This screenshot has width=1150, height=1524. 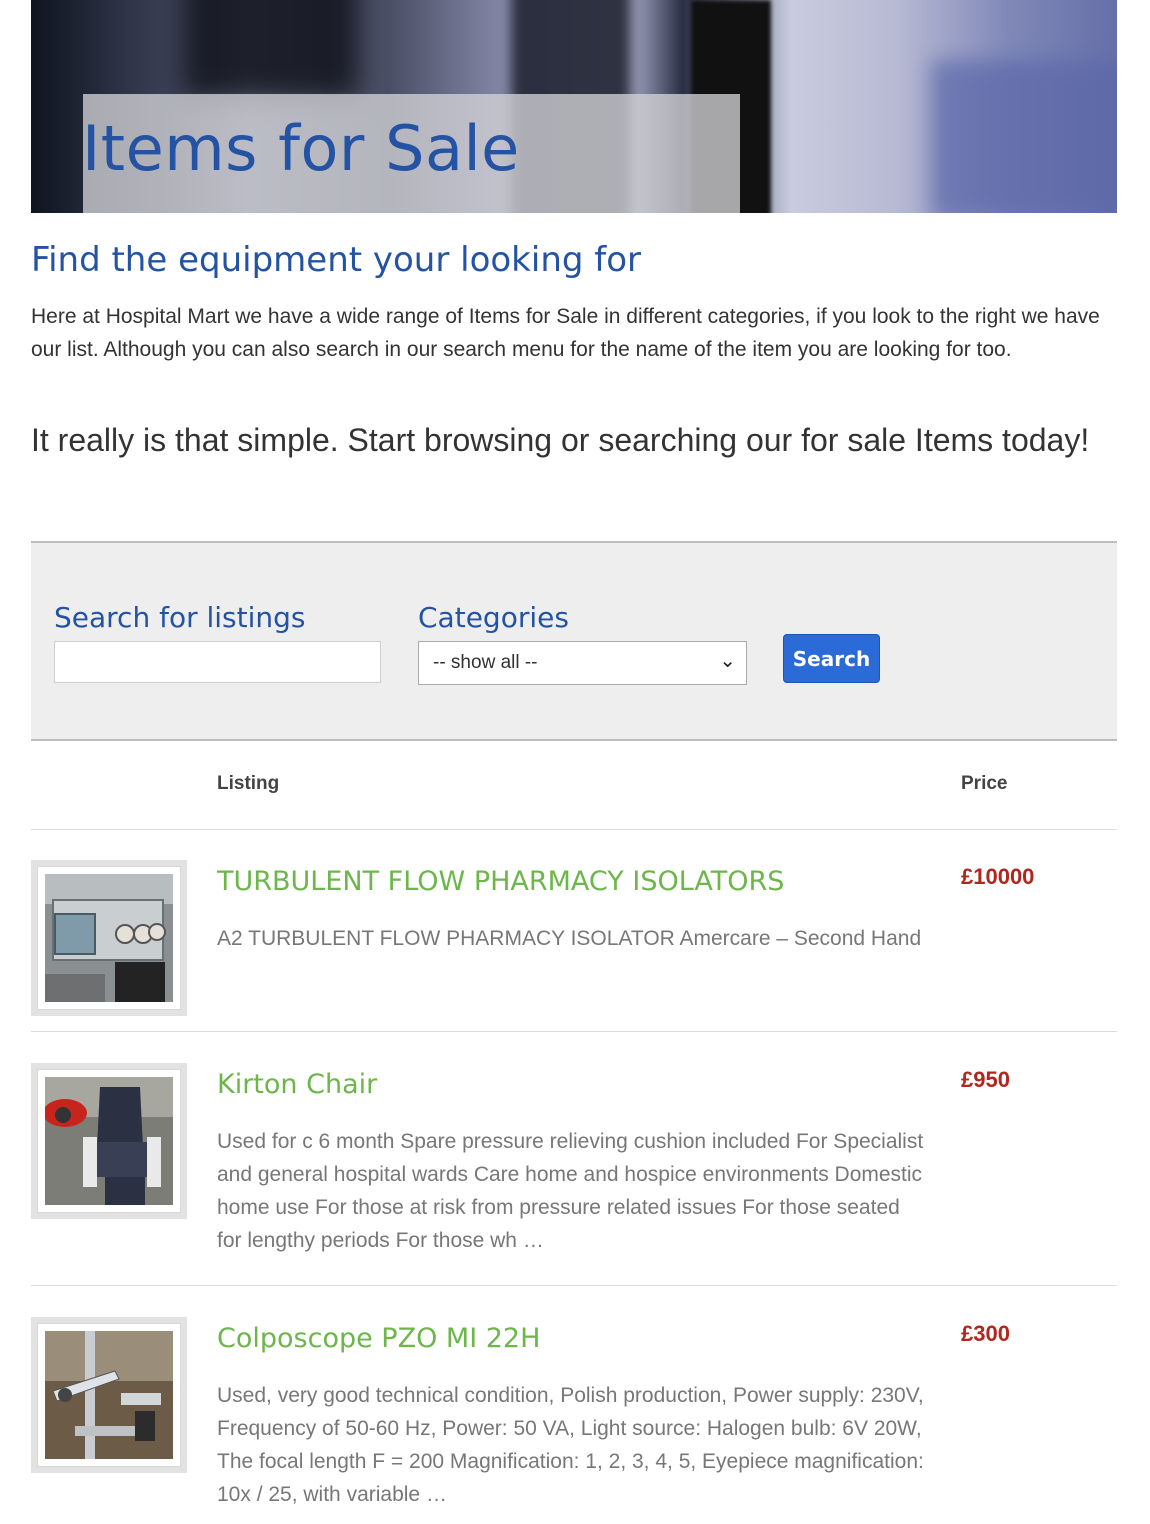 I want to click on listing-price: £10000, so click(x=998, y=876).